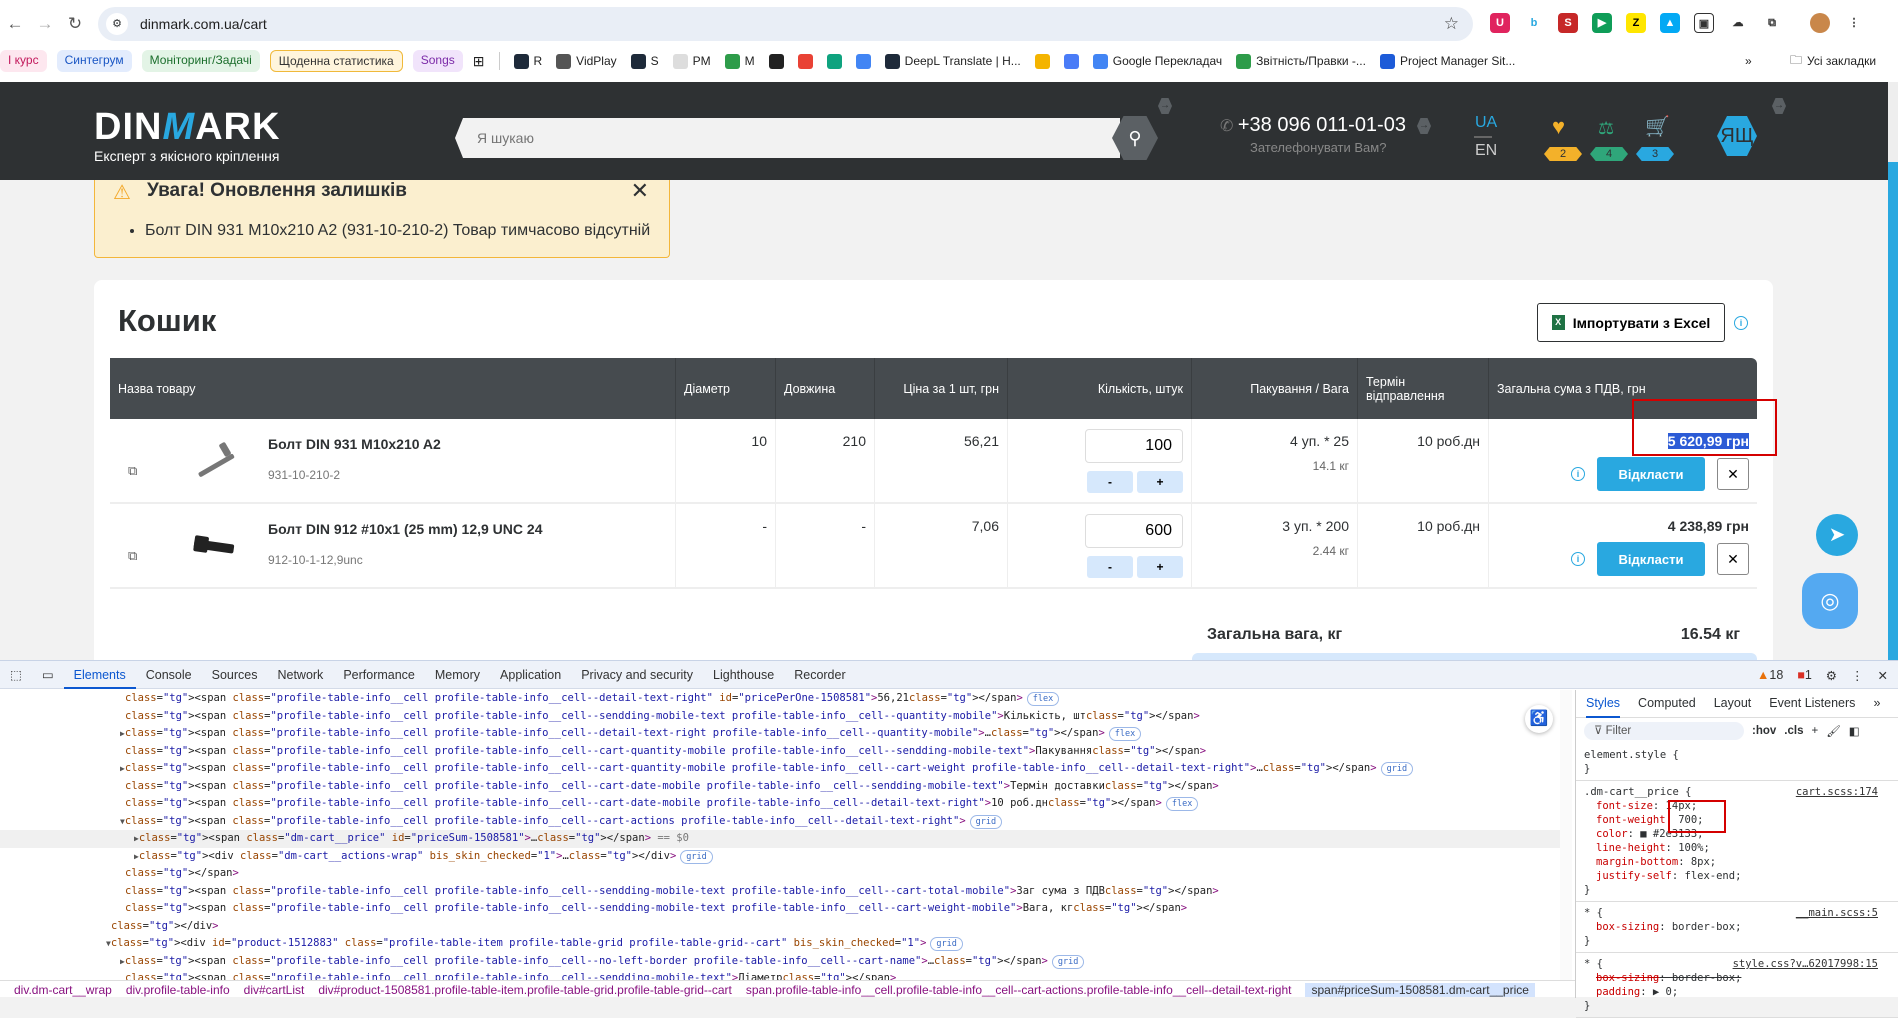  Describe the element at coordinates (1420, 989) in the screenshot. I see `breadcrumb-item: span#priceSum-1508581.dm-cart__price` at that location.